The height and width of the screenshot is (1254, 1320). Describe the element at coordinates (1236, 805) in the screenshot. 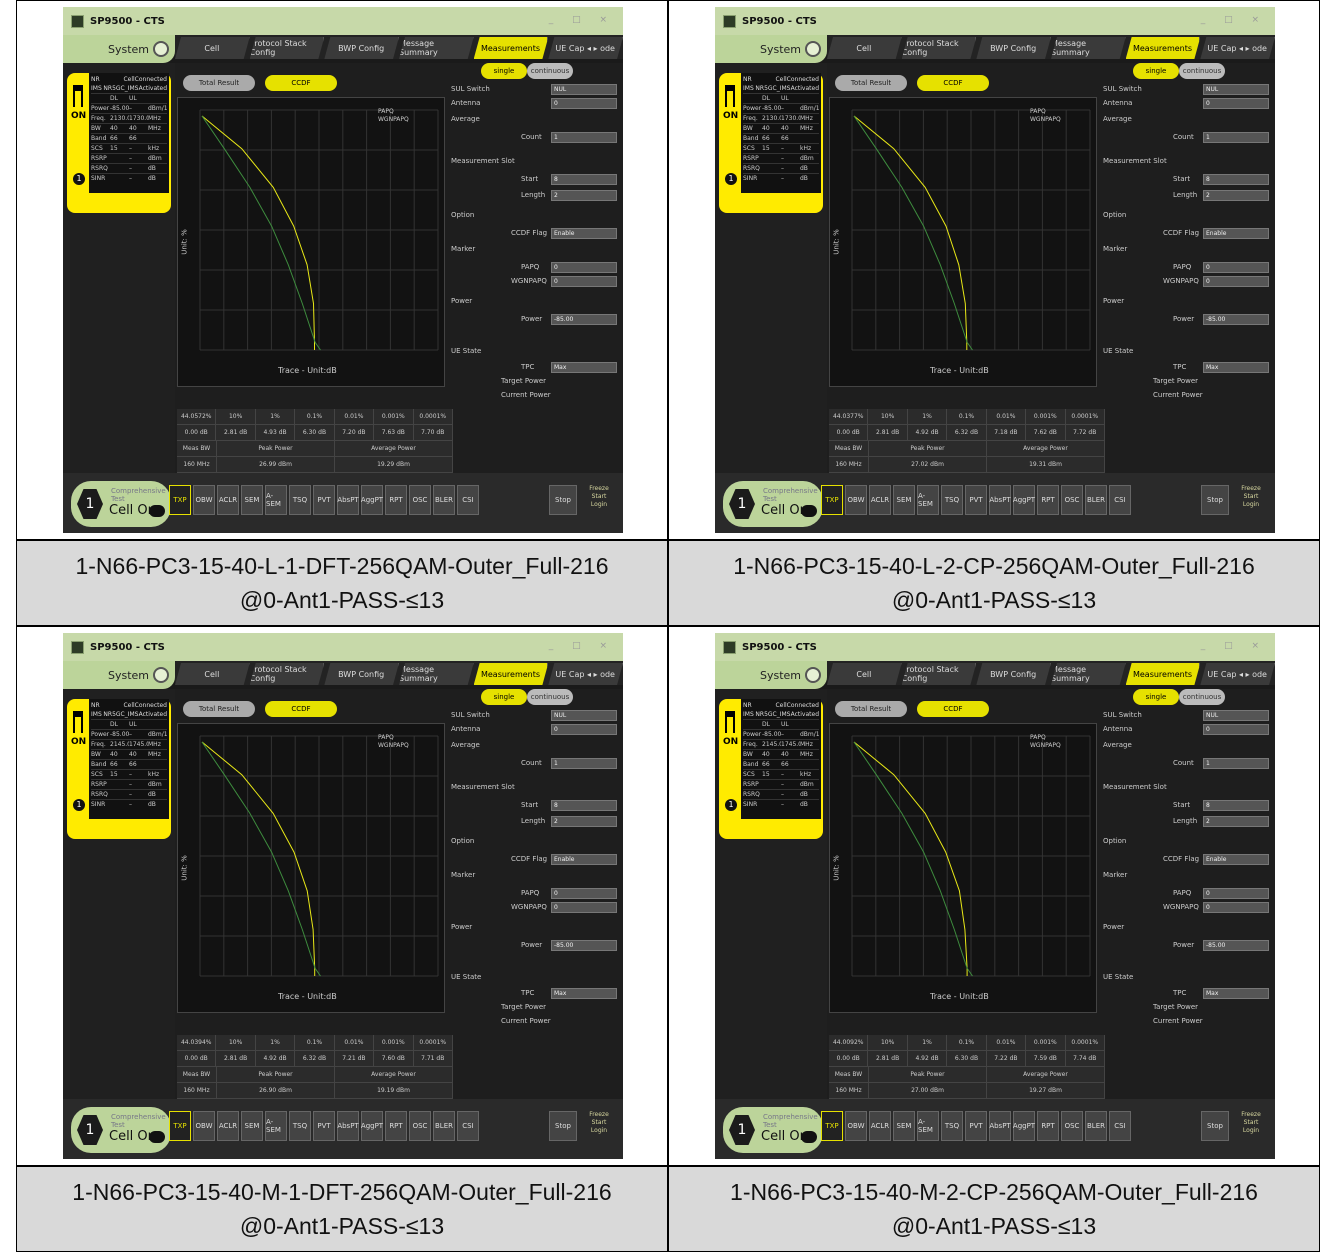

I see `setting-start-input: 8` at that location.